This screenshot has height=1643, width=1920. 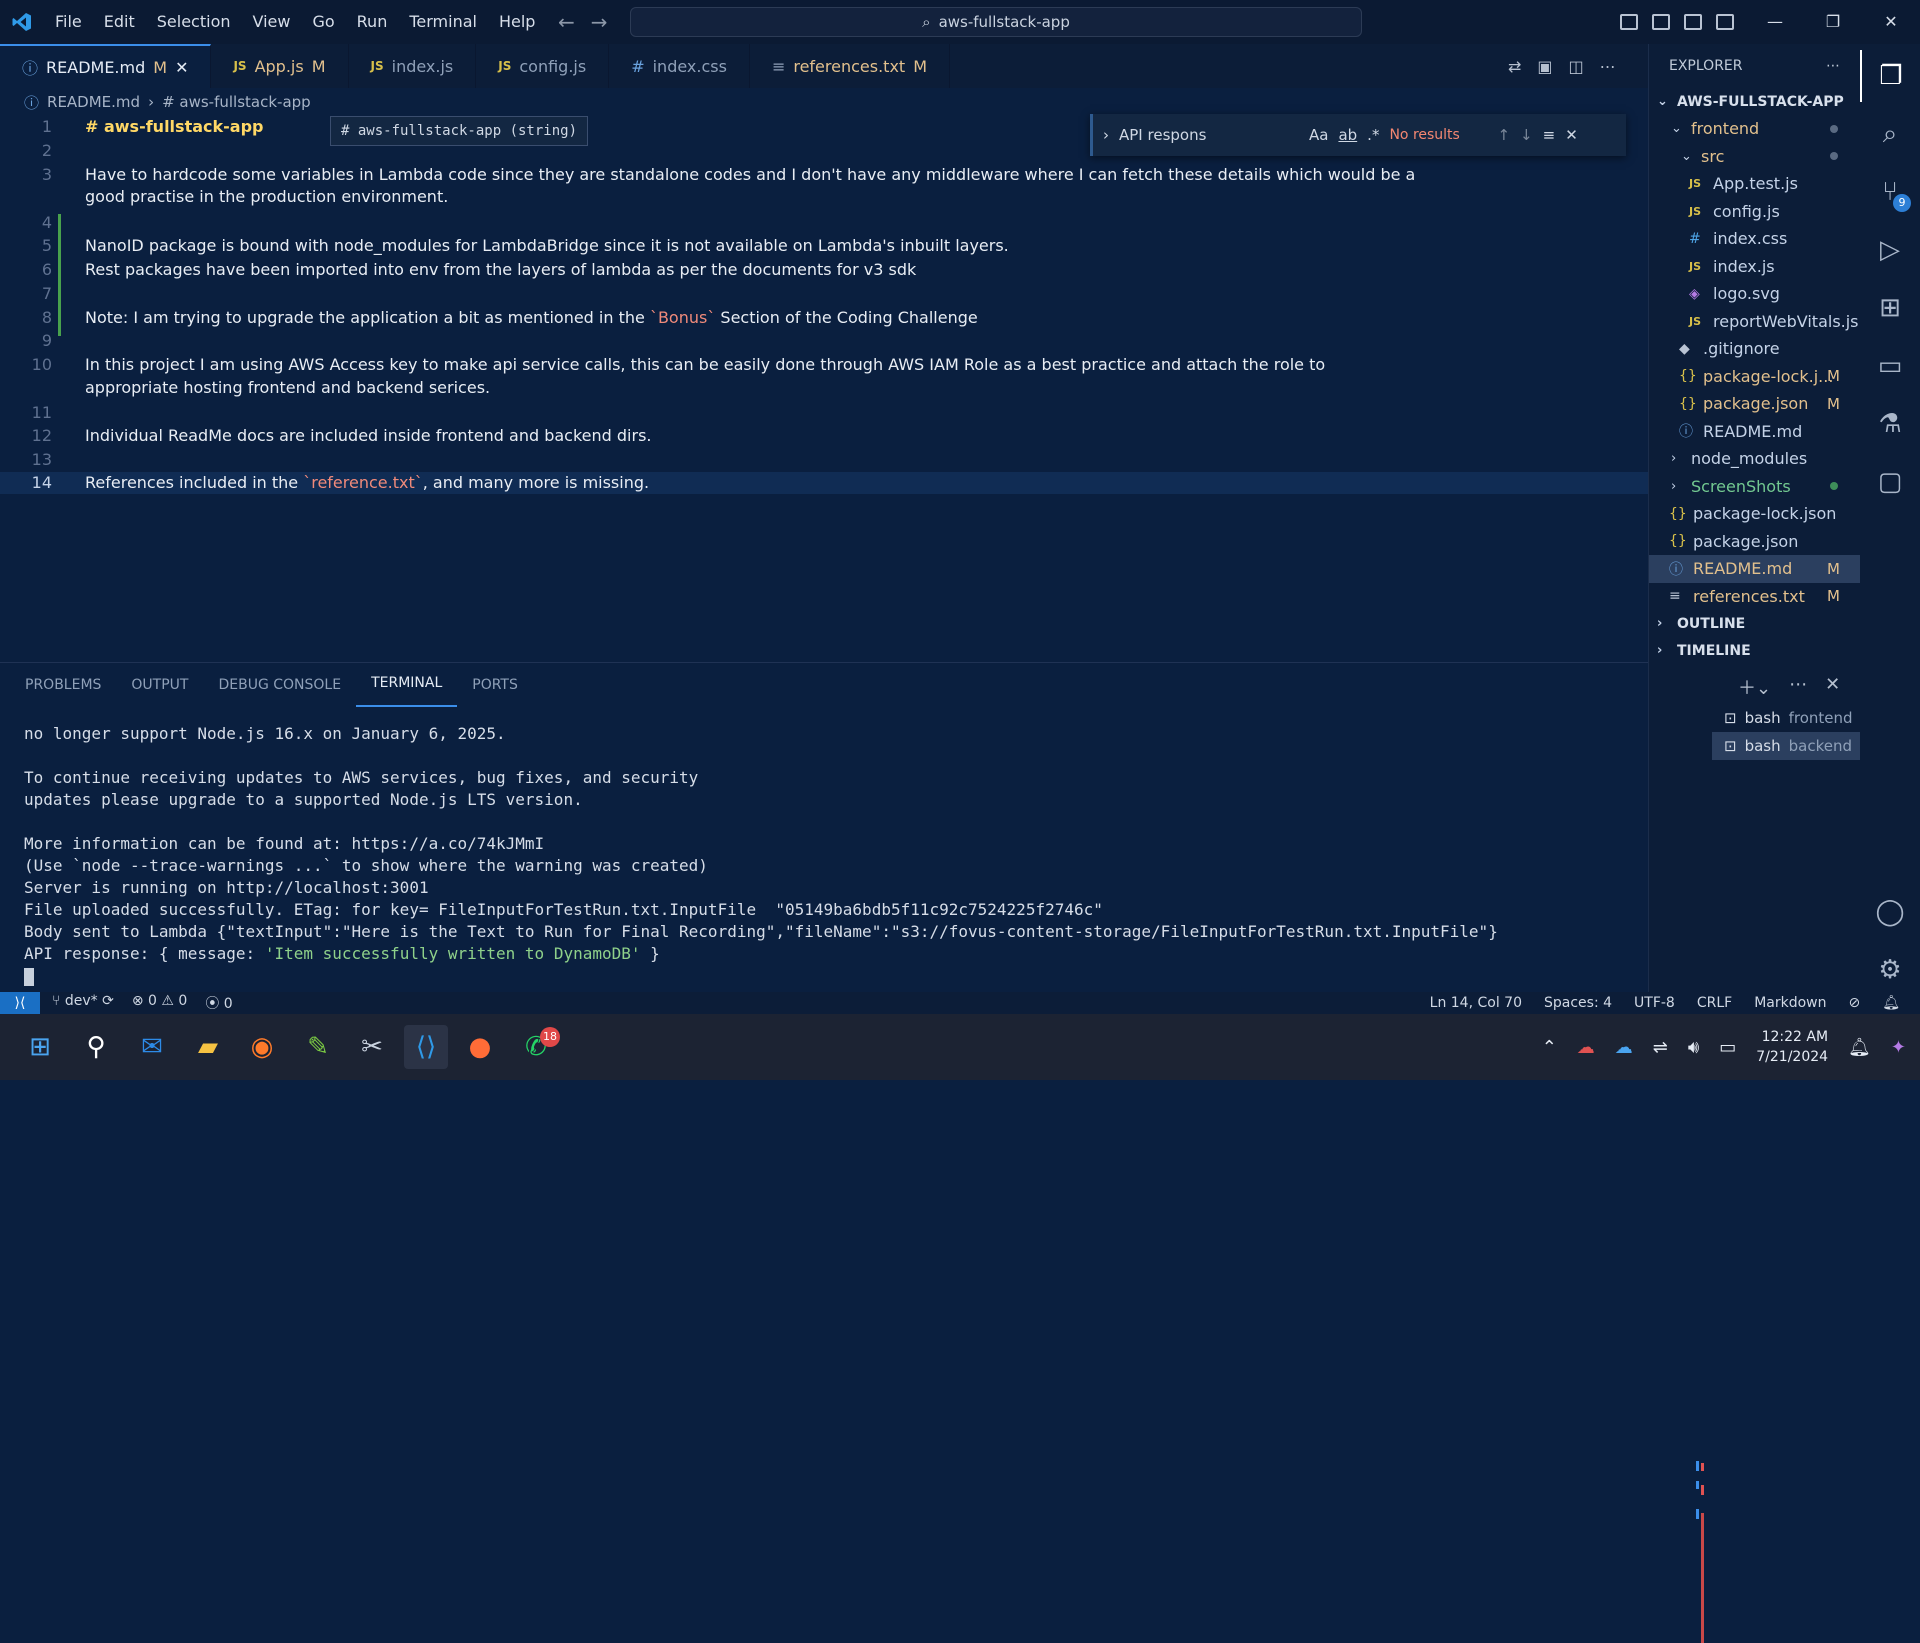 What do you see at coordinates (93, 102) in the screenshot?
I see `breadcrumb-file: README.md` at bounding box center [93, 102].